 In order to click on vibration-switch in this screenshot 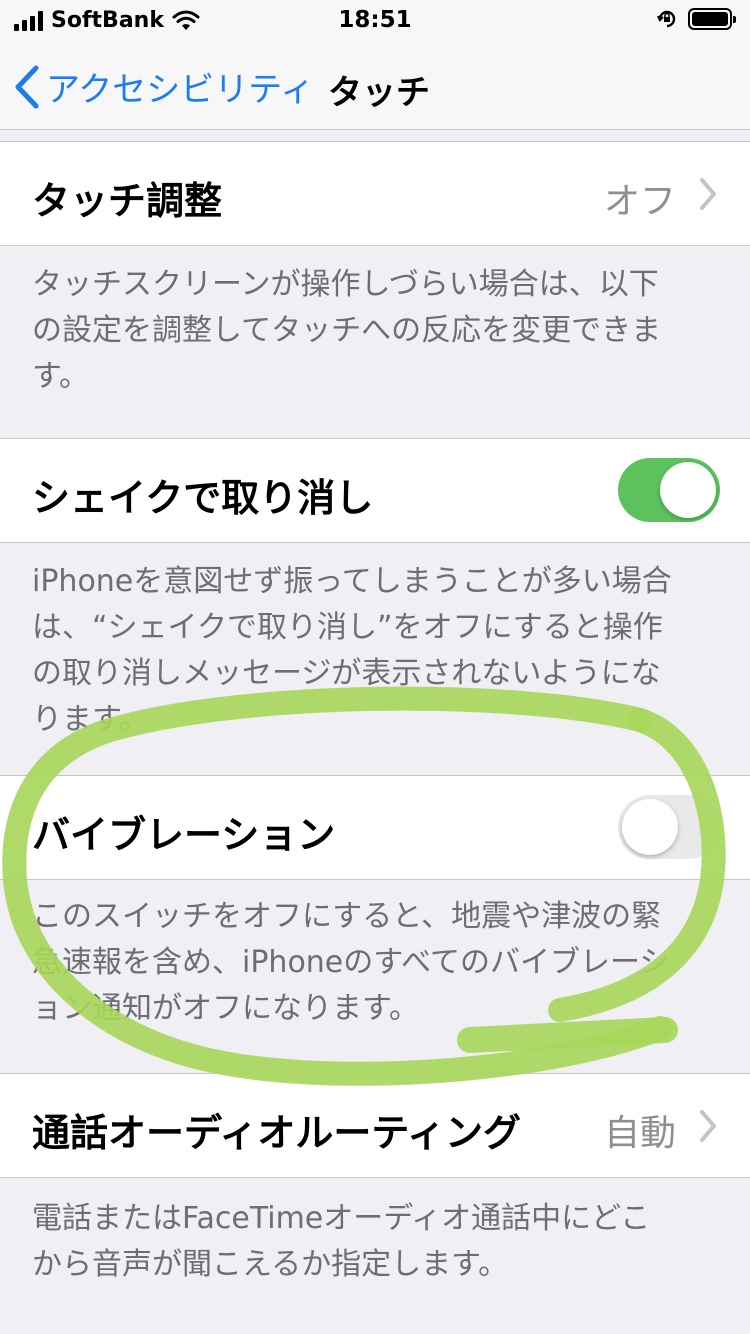, I will do `click(669, 827)`.